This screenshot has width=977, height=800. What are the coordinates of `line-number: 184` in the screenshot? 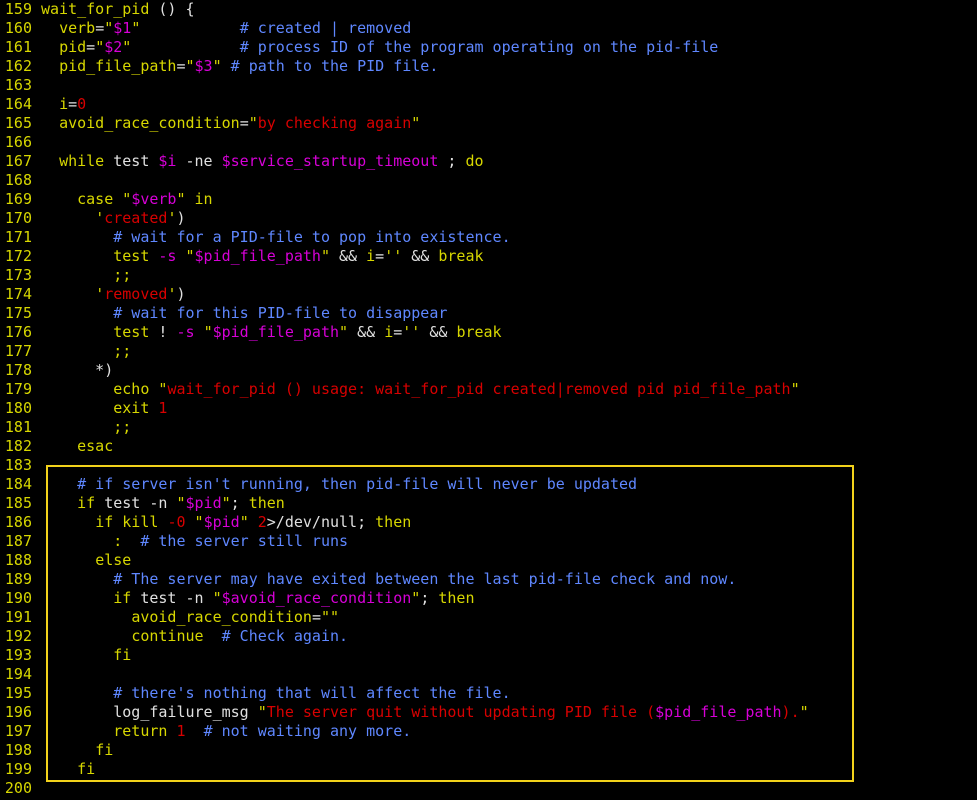 It's located at (18, 484).